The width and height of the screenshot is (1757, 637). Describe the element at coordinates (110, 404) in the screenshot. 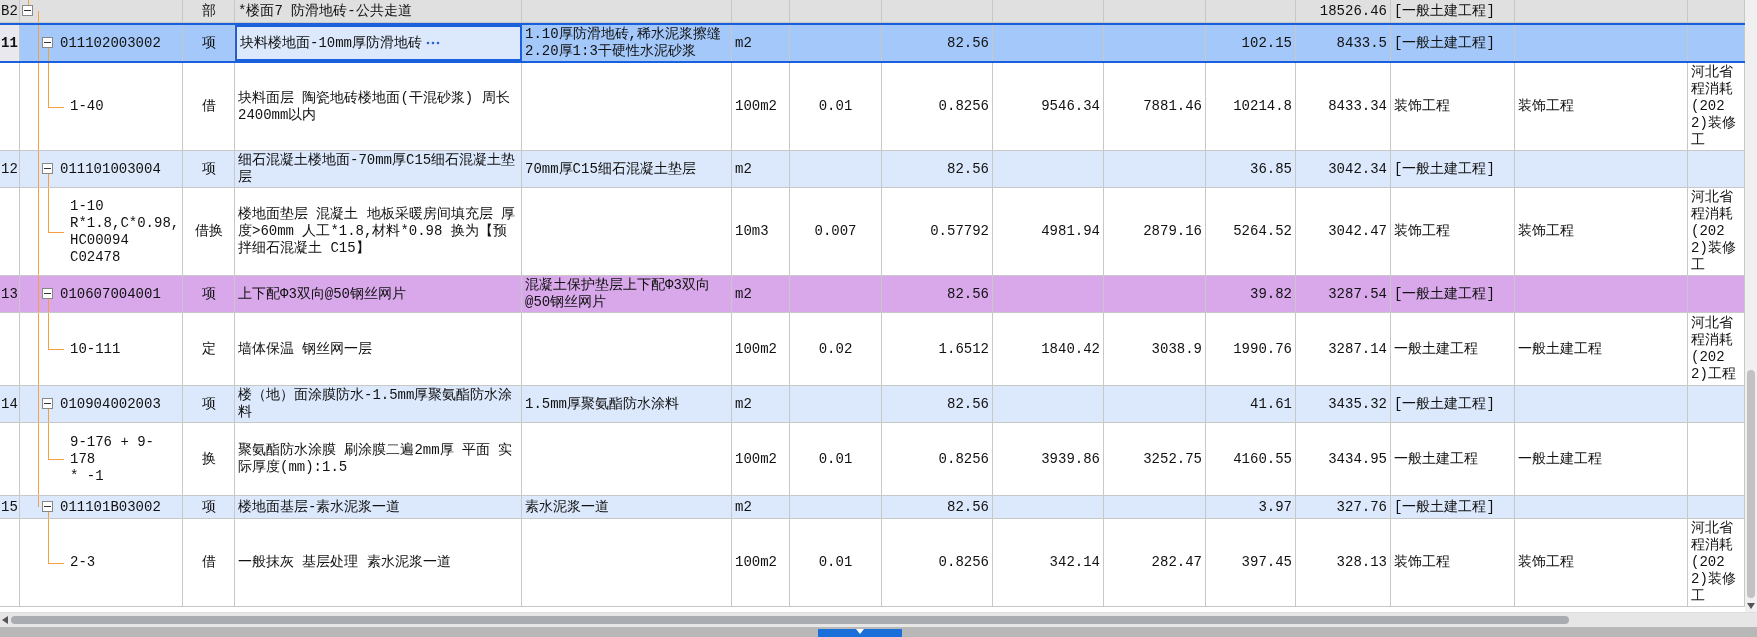

I see `code-cell: 010904002003` at that location.